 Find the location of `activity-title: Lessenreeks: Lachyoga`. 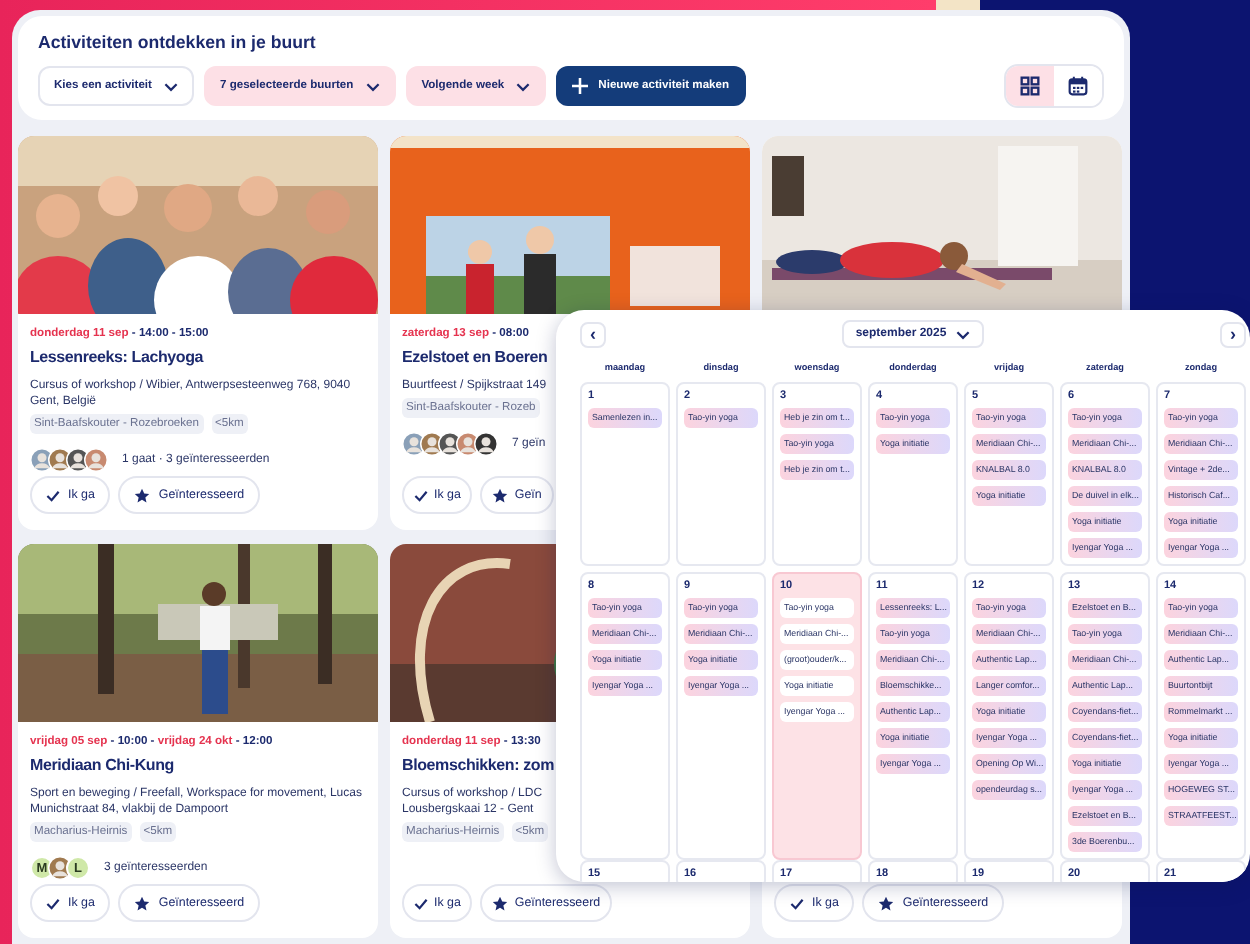

activity-title: Lessenreeks: Lachyoga is located at coordinates (117, 357).